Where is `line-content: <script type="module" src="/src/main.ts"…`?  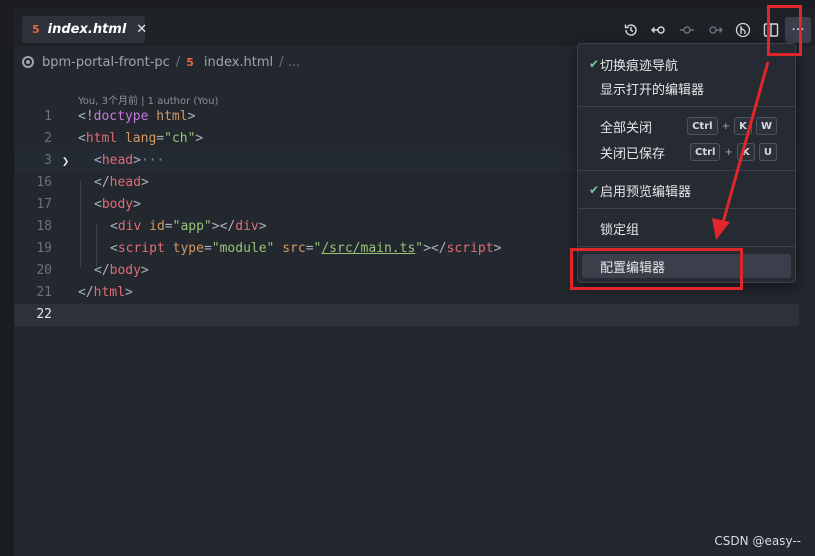
line-content: <script type="module" src="/src/main.ts"… is located at coordinates (306, 248).